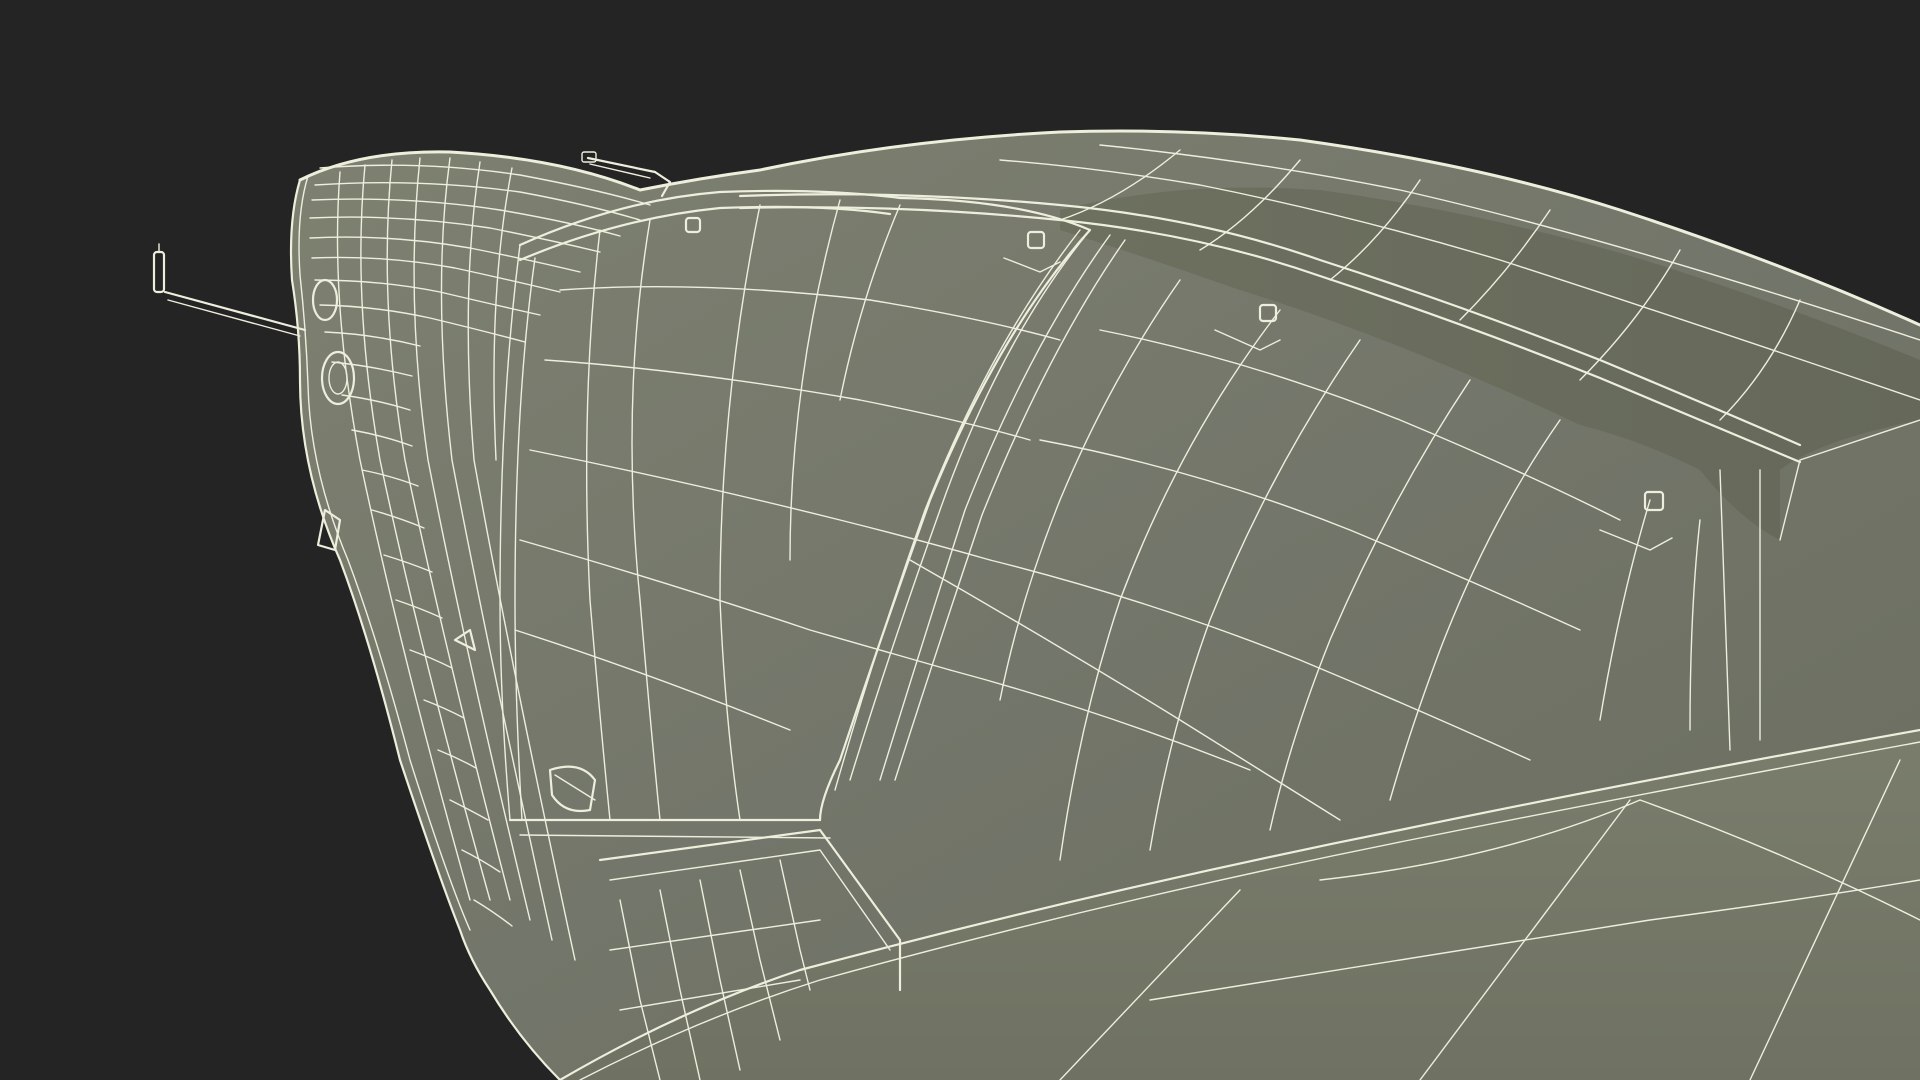  I want to click on antenna-left, so click(229, 290).